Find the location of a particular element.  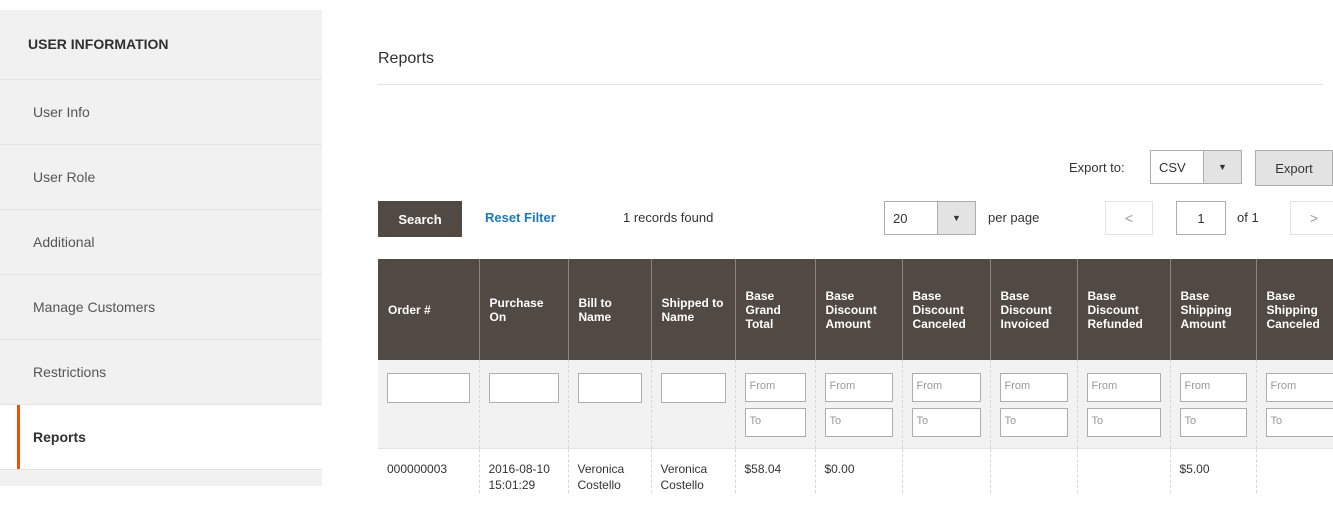

table-cell: 2016-08-10 15:01:29 is located at coordinates (524, 470).